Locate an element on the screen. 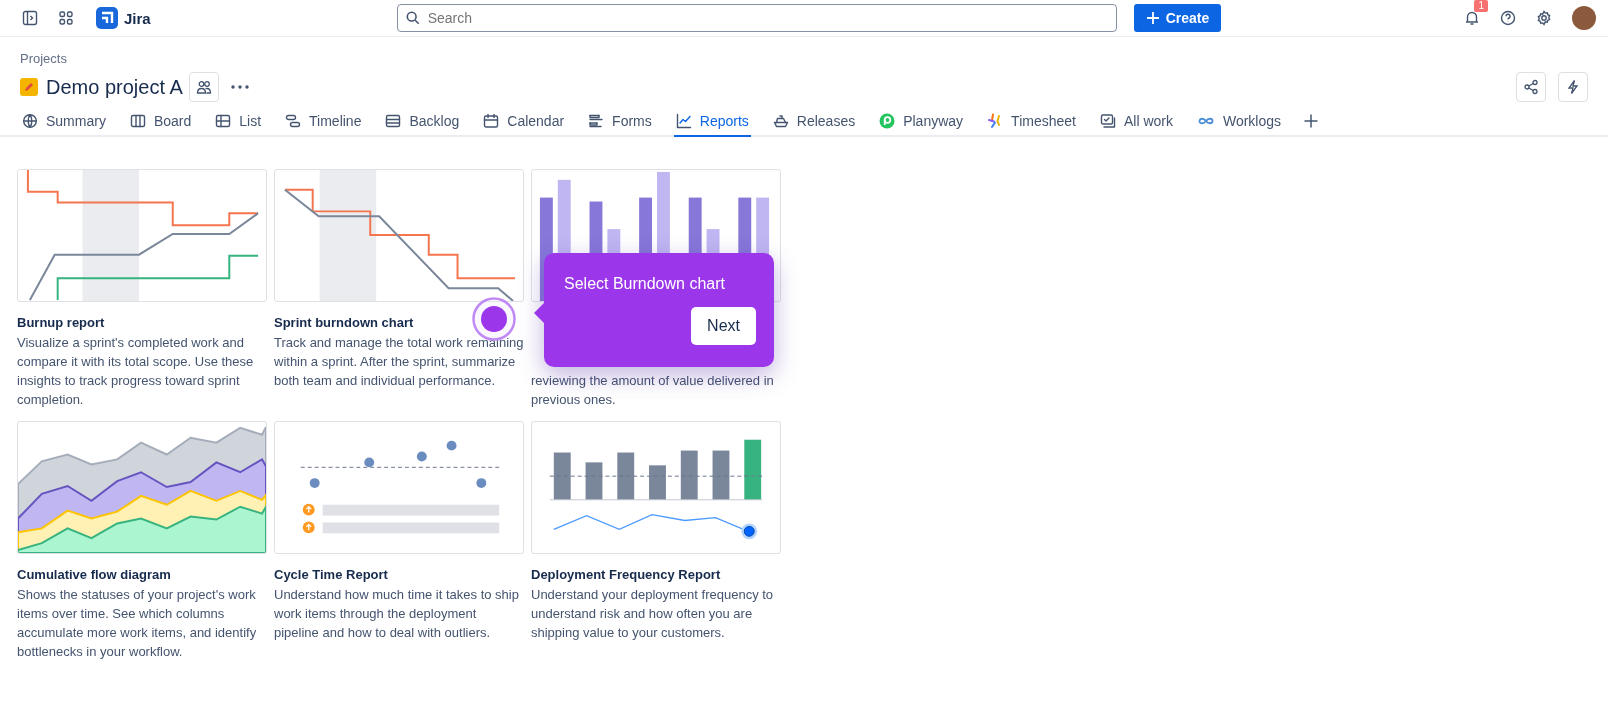  checklist-icon is located at coordinates (1107, 121).